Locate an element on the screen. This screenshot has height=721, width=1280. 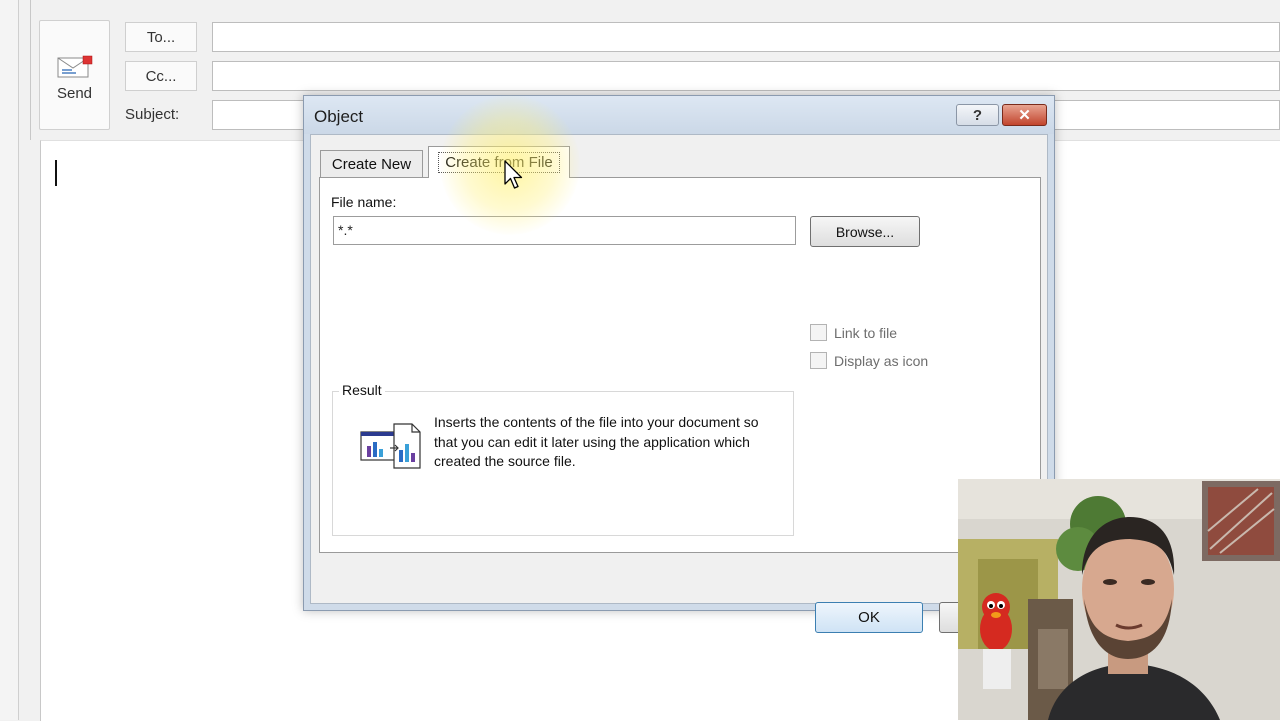
result-label: Result is located at coordinates (362, 390).